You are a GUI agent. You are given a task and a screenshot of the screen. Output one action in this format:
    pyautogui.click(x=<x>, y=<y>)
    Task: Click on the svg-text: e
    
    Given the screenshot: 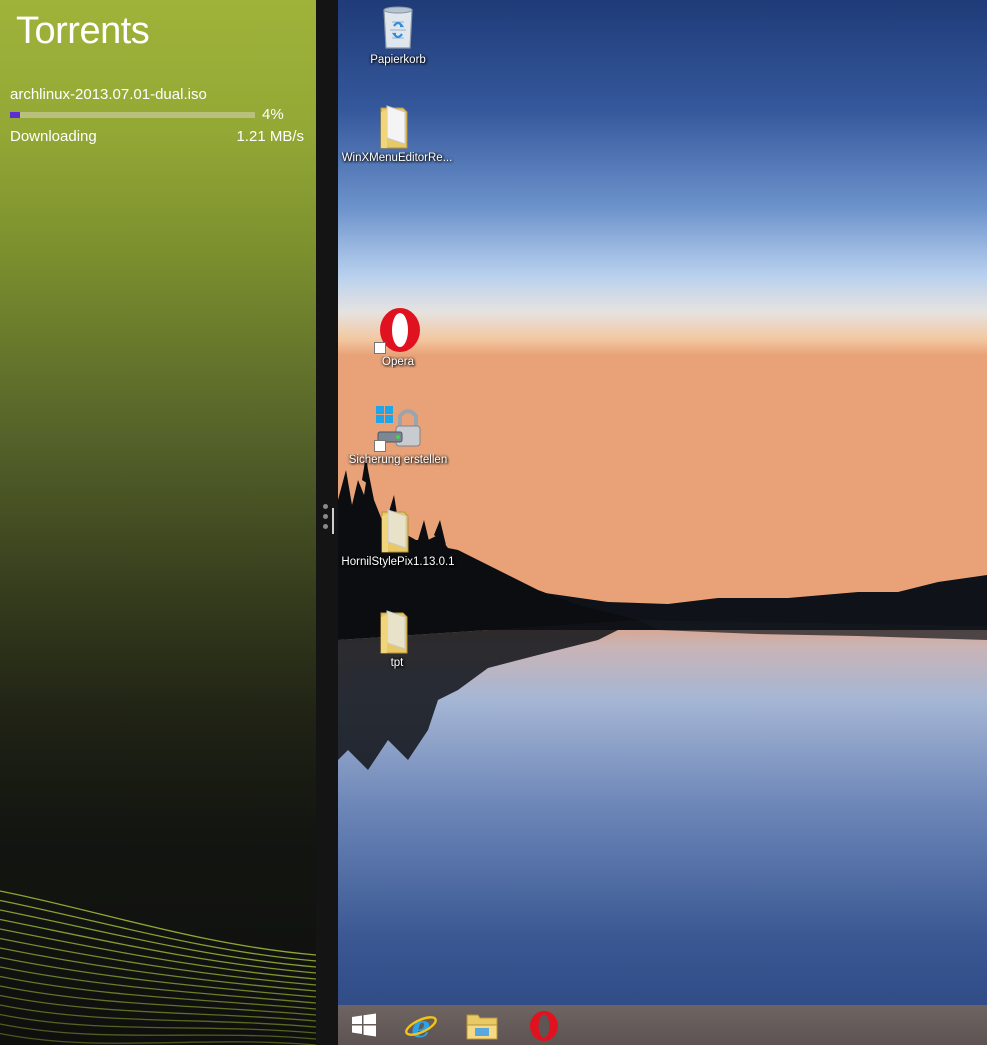 What is the action you would take?
    pyautogui.click(x=420, y=1026)
    